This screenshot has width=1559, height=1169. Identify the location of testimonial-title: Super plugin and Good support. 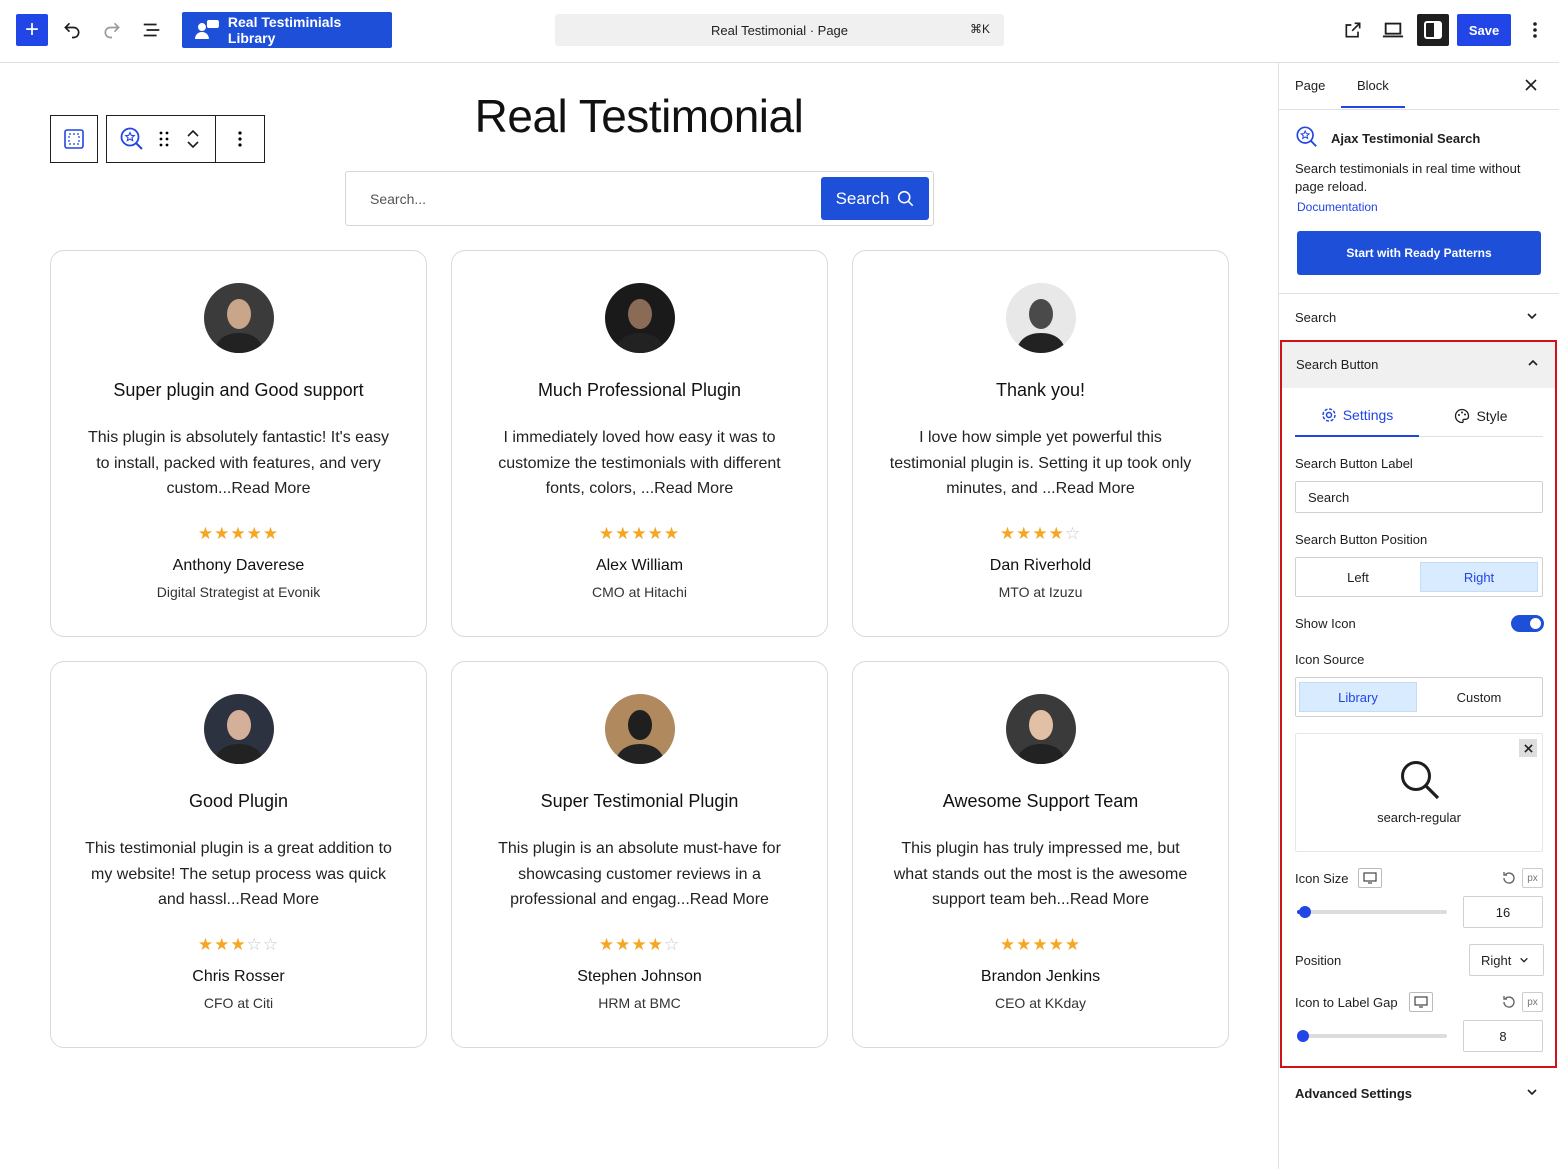
(238, 390).